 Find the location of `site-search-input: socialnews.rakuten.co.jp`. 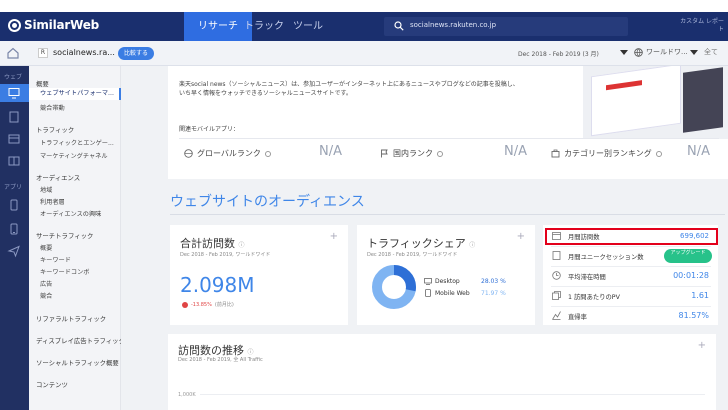

site-search-input: socialnews.rakuten.co.jp is located at coordinates (506, 26).